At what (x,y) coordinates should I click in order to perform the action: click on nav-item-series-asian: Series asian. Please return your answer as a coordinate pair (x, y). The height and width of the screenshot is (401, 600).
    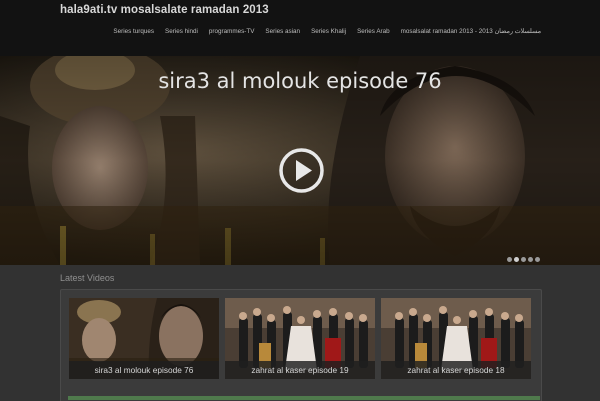
    Looking at the image, I should click on (282, 31).